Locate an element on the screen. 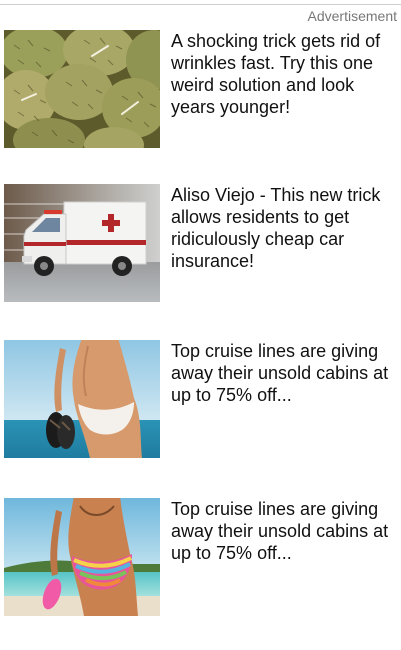 The image size is (401, 650). beach-woman-sandals-photo-icon is located at coordinates (82, 399).